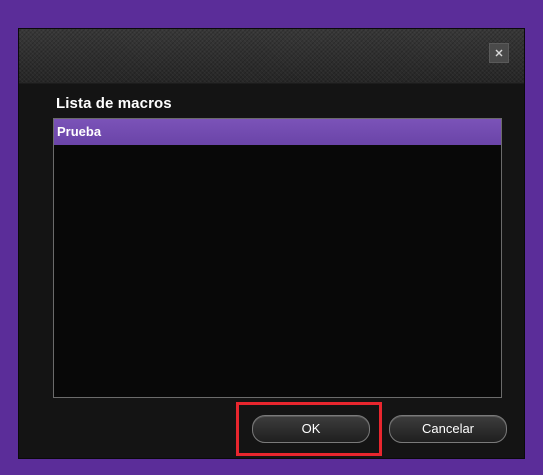 The width and height of the screenshot is (543, 475). What do you see at coordinates (277, 132) in the screenshot?
I see `list-item-prueba: Prueba` at bounding box center [277, 132].